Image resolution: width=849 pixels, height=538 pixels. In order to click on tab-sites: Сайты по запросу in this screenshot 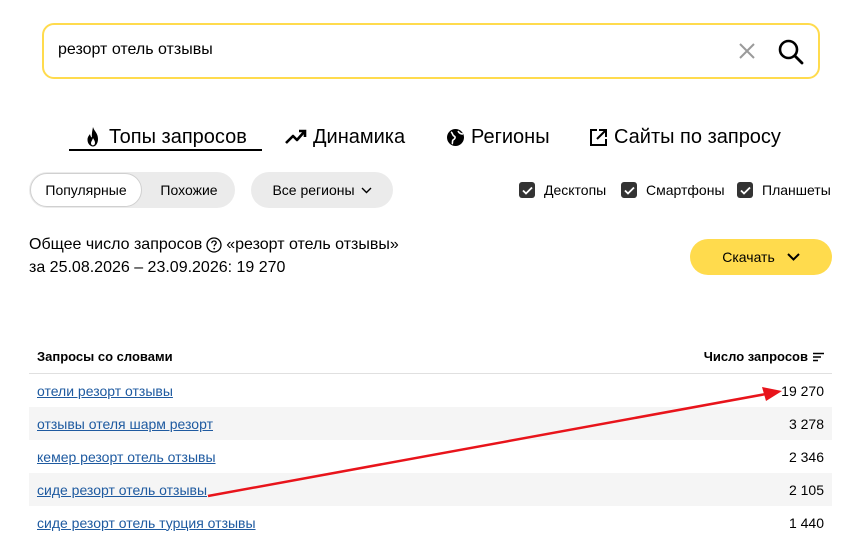, I will do `click(685, 137)`.